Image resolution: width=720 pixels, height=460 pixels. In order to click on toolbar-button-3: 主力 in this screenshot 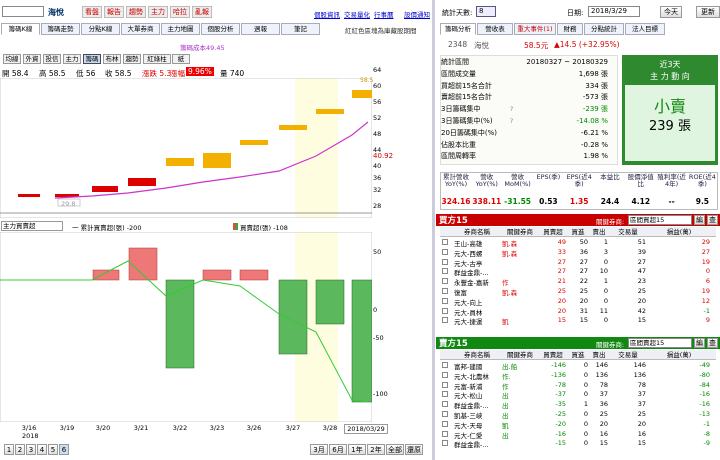, I will do `click(158, 12)`.